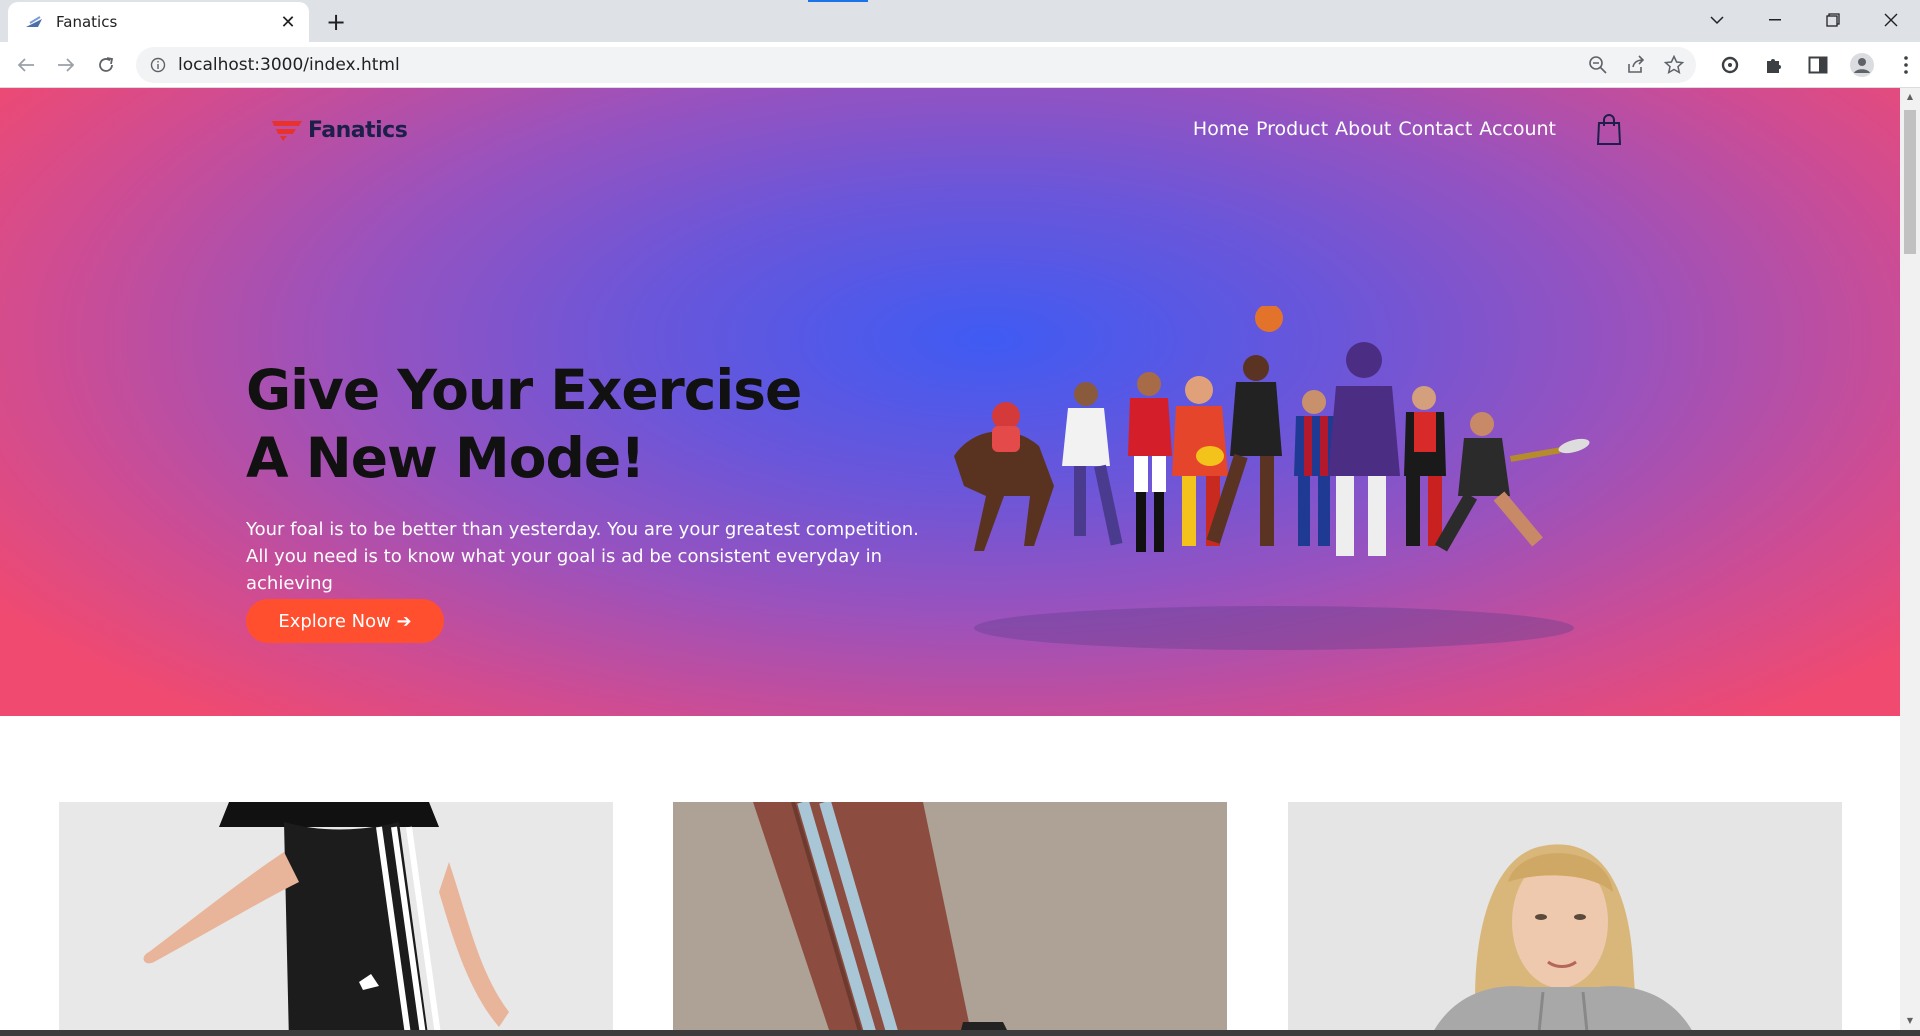 The height and width of the screenshot is (1036, 1920). Describe the element at coordinates (1717, 20) in the screenshot. I see `tab-search-icon` at that location.